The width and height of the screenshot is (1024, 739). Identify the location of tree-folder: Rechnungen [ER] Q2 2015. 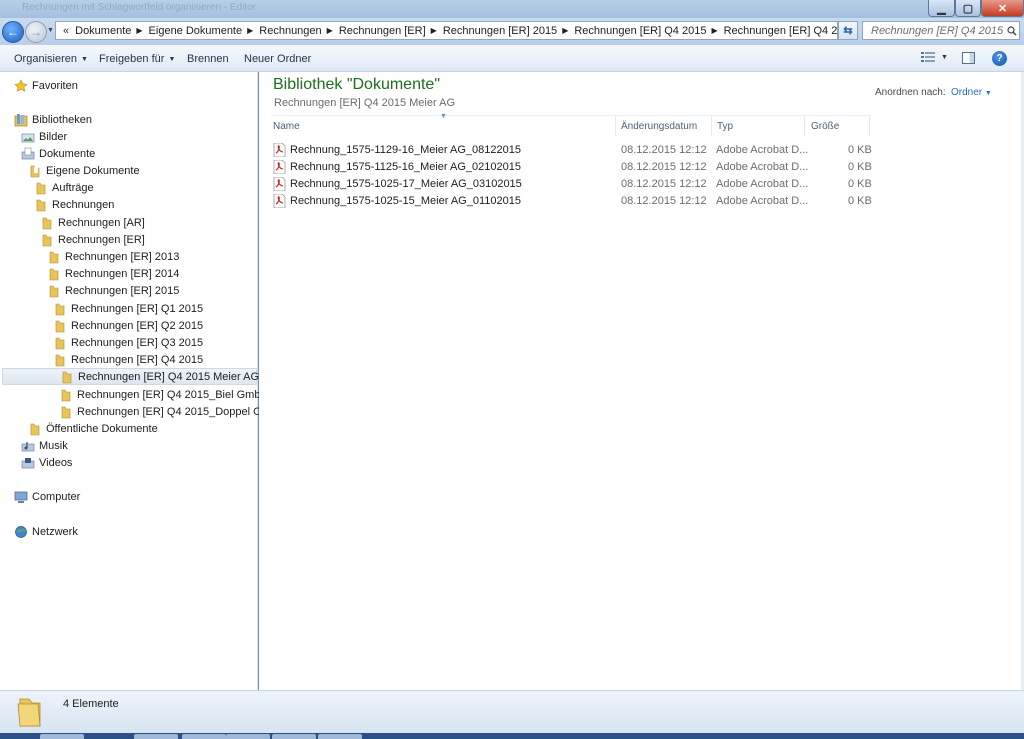
(128, 325).